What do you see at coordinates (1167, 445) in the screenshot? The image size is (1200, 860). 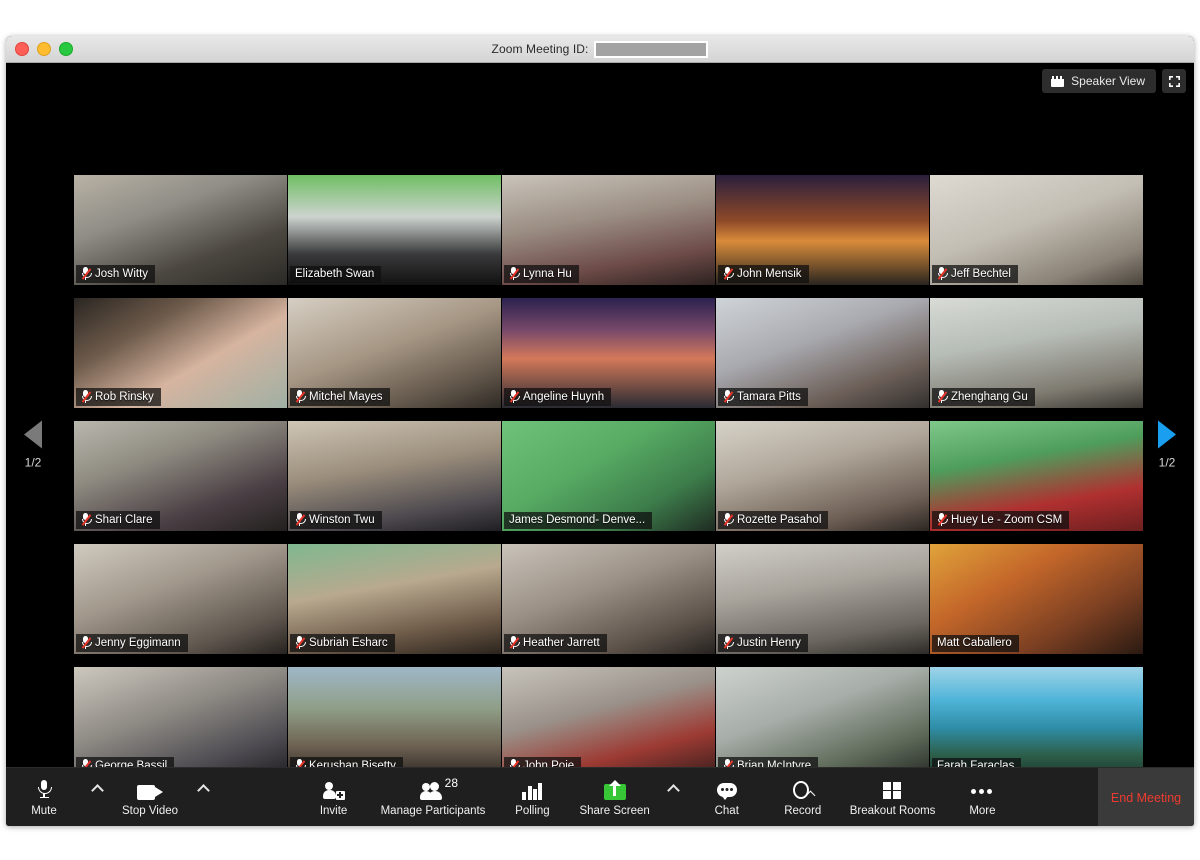 I see `next-page-control: 1/2` at bounding box center [1167, 445].